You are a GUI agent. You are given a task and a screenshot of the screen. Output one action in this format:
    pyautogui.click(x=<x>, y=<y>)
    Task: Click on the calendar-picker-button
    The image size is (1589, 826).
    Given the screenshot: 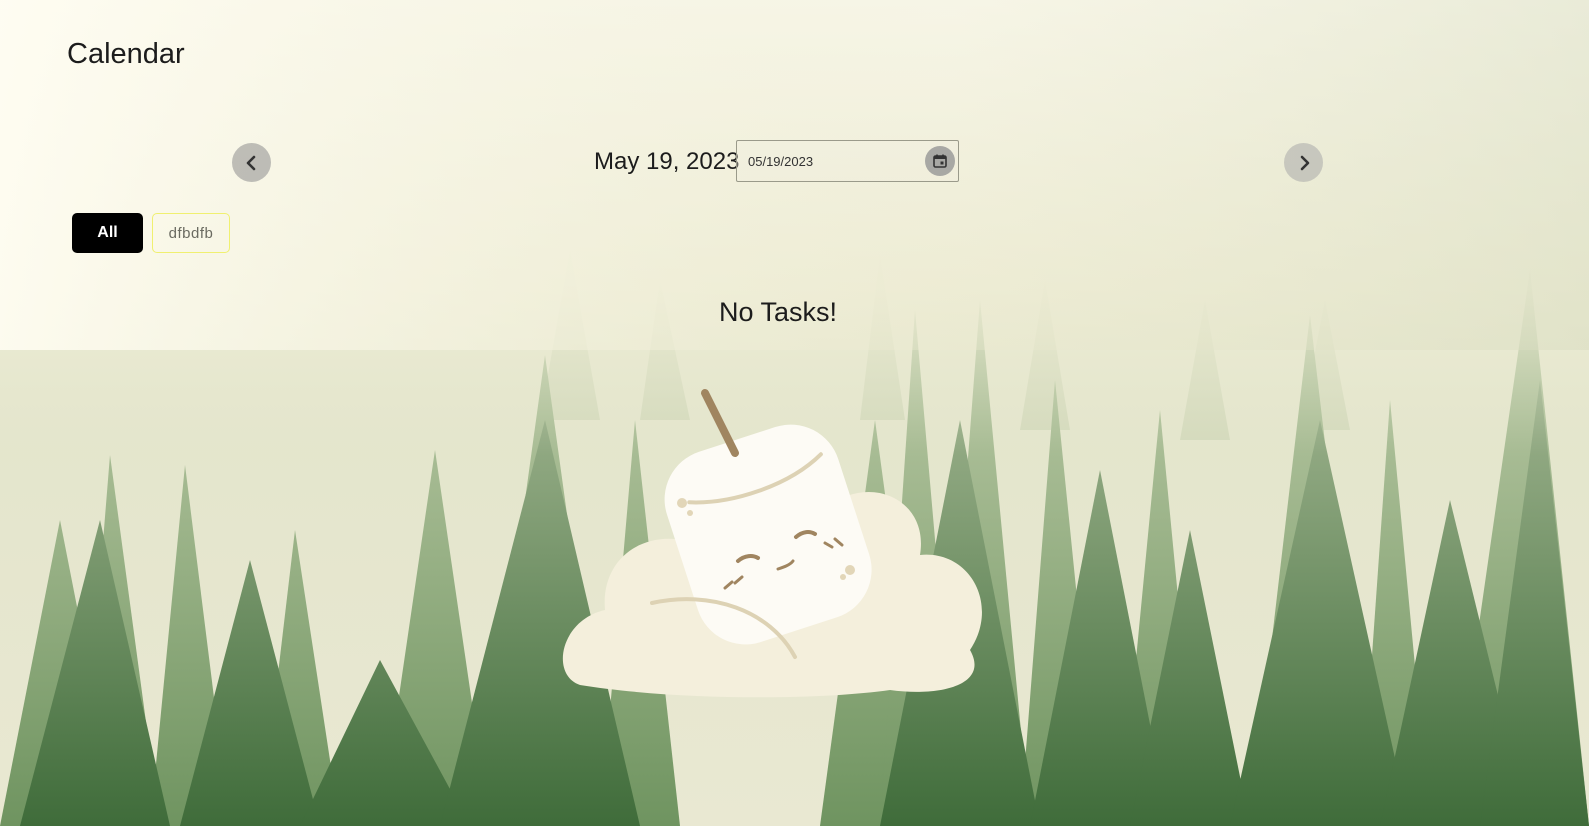 What is the action you would take?
    pyautogui.click(x=940, y=161)
    